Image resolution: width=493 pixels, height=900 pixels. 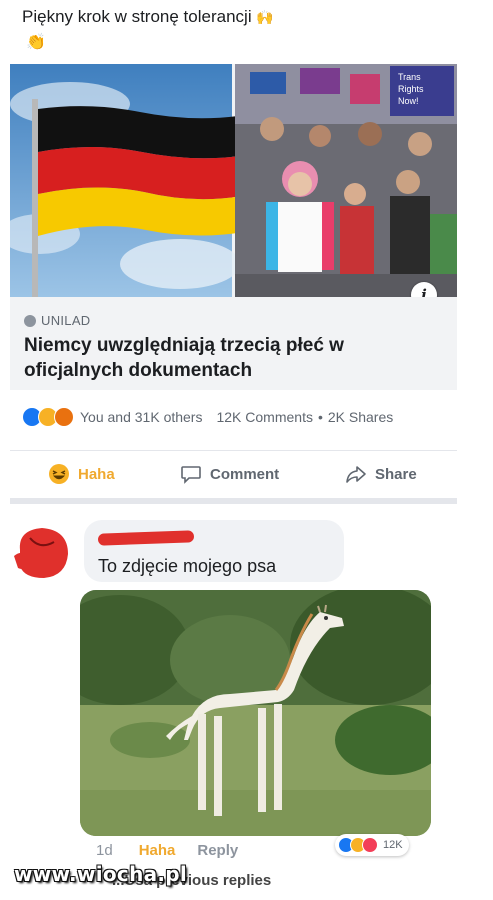 I want to click on comment-button: Comment, so click(x=229, y=474).